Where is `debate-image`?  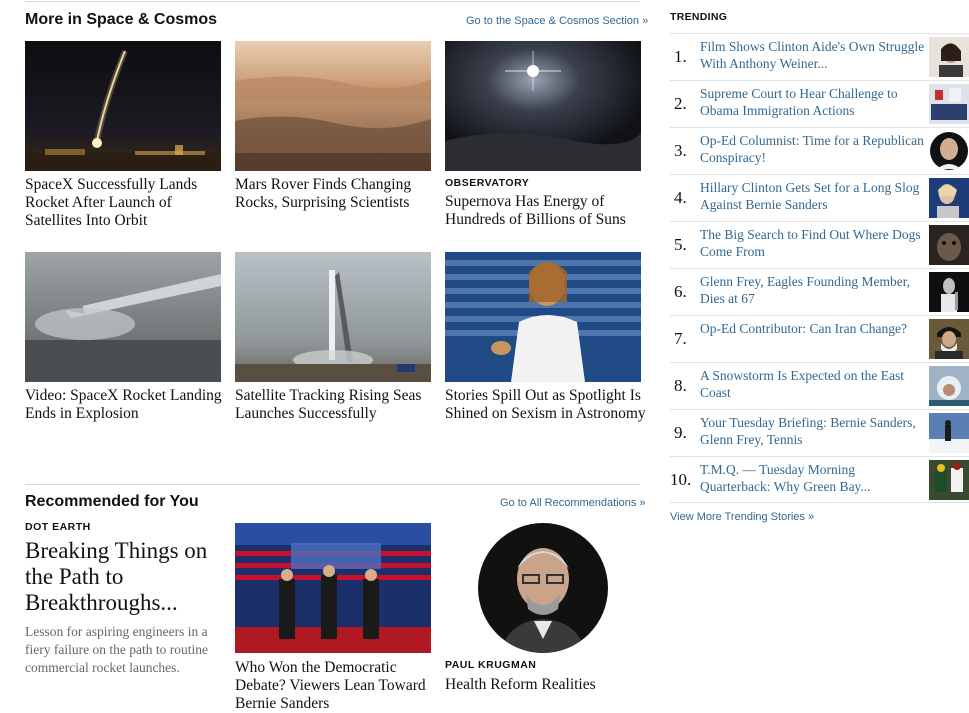 debate-image is located at coordinates (333, 588).